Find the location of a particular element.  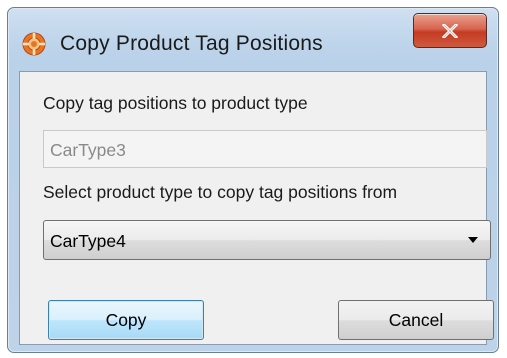

target-product-type-label: Copy tag positions to product type is located at coordinates (175, 103).